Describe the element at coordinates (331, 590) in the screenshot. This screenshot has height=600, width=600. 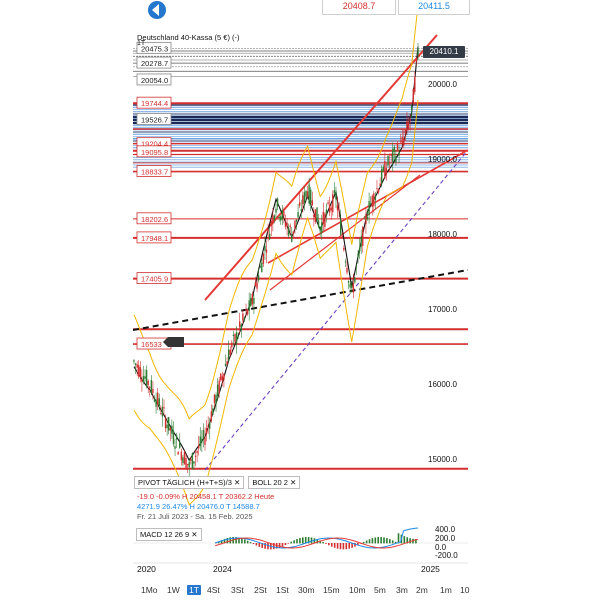
I see `timeframe-option-15m: 15m` at that location.